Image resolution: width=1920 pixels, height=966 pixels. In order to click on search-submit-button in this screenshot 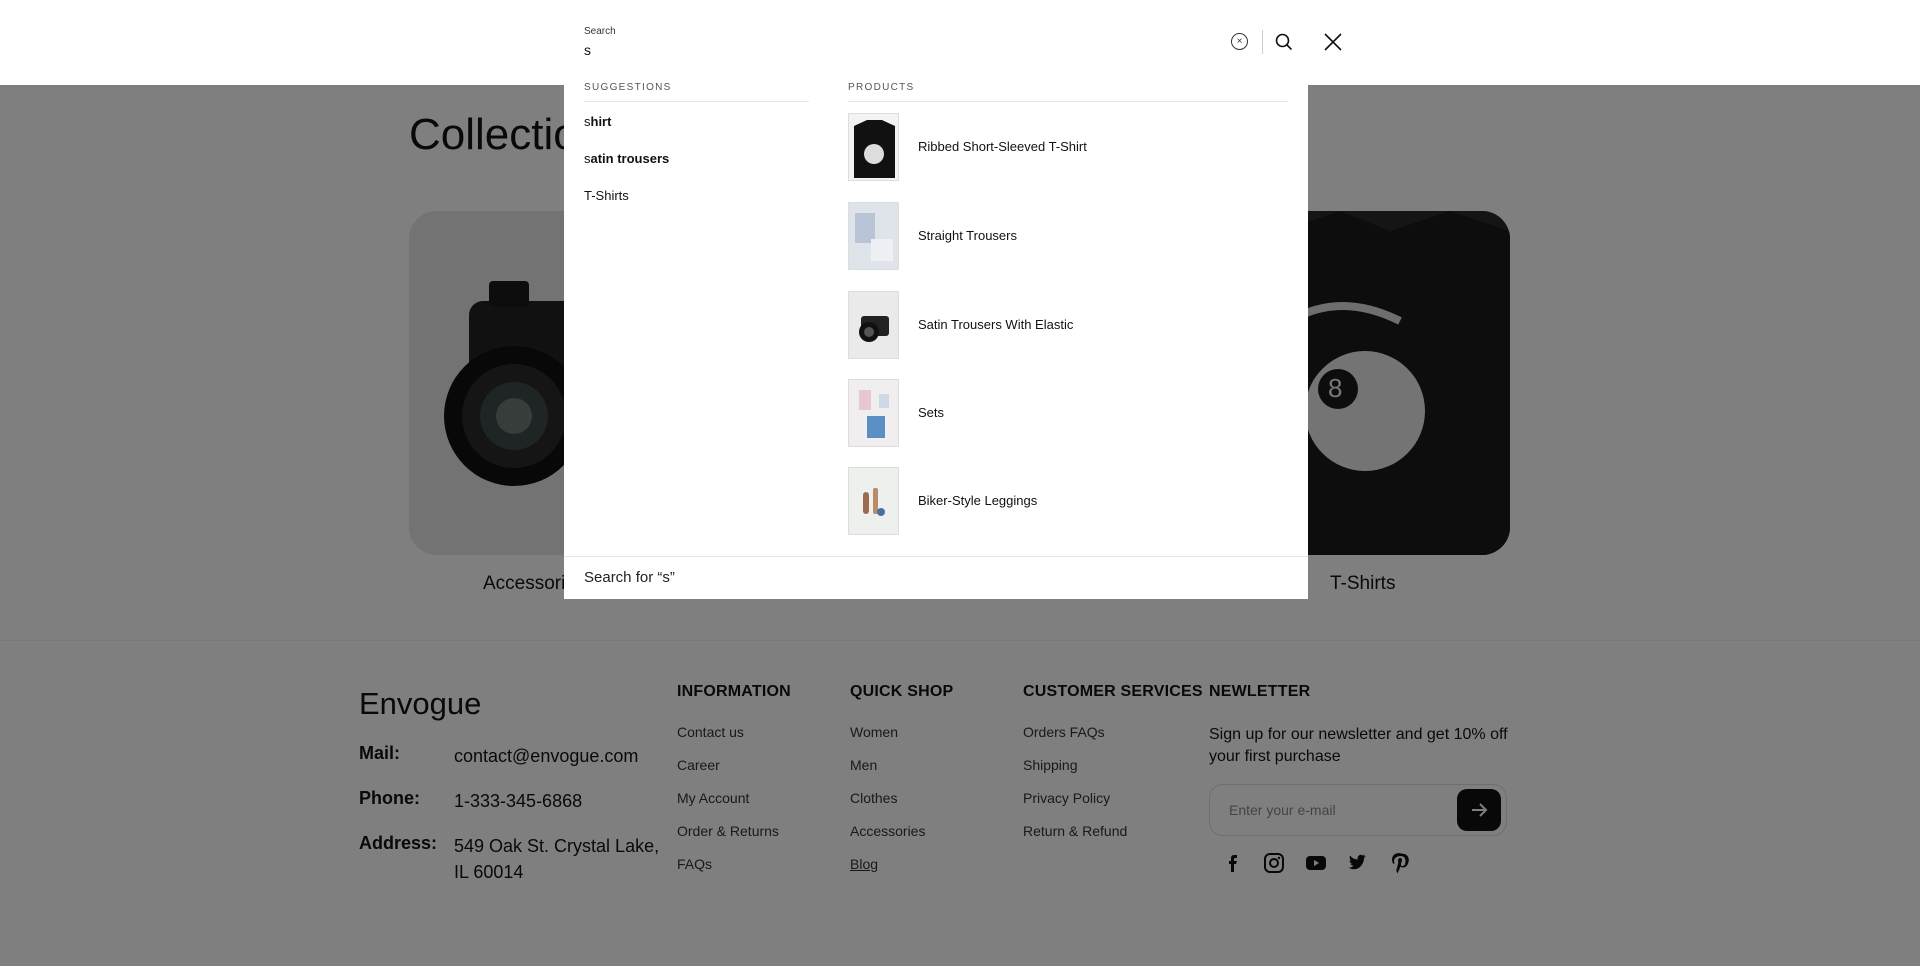, I will do `click(1284, 42)`.